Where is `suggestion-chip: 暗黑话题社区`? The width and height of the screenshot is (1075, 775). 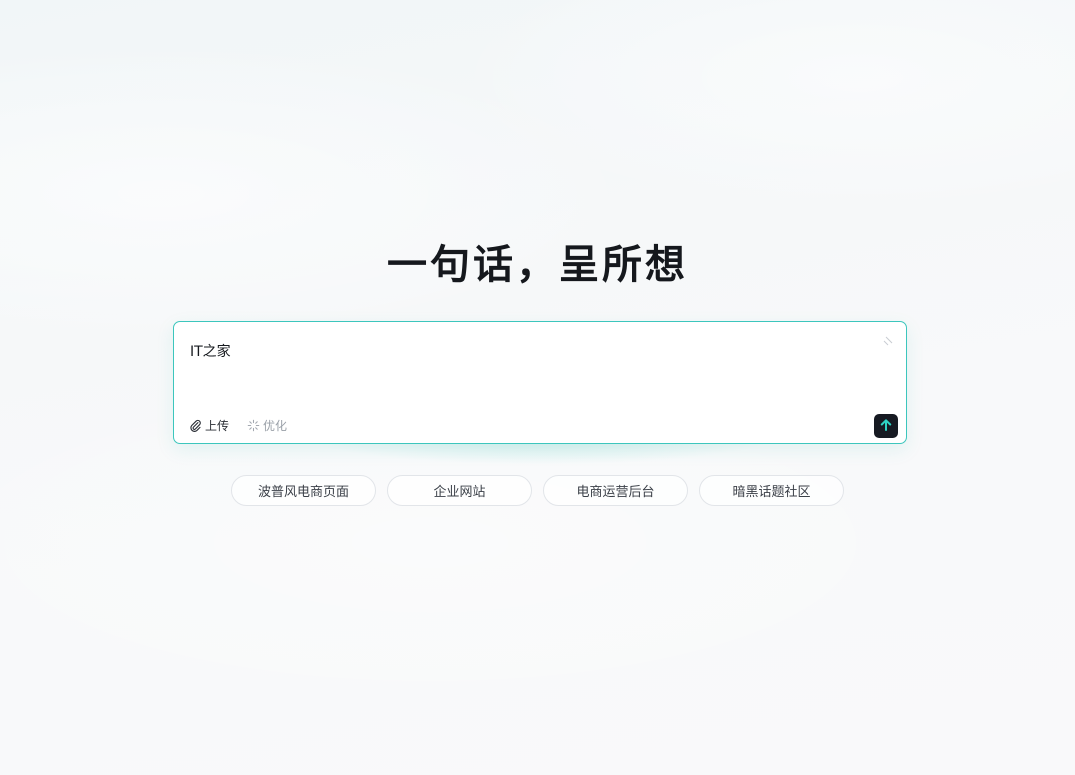 suggestion-chip: 暗黑话题社区 is located at coordinates (771, 490).